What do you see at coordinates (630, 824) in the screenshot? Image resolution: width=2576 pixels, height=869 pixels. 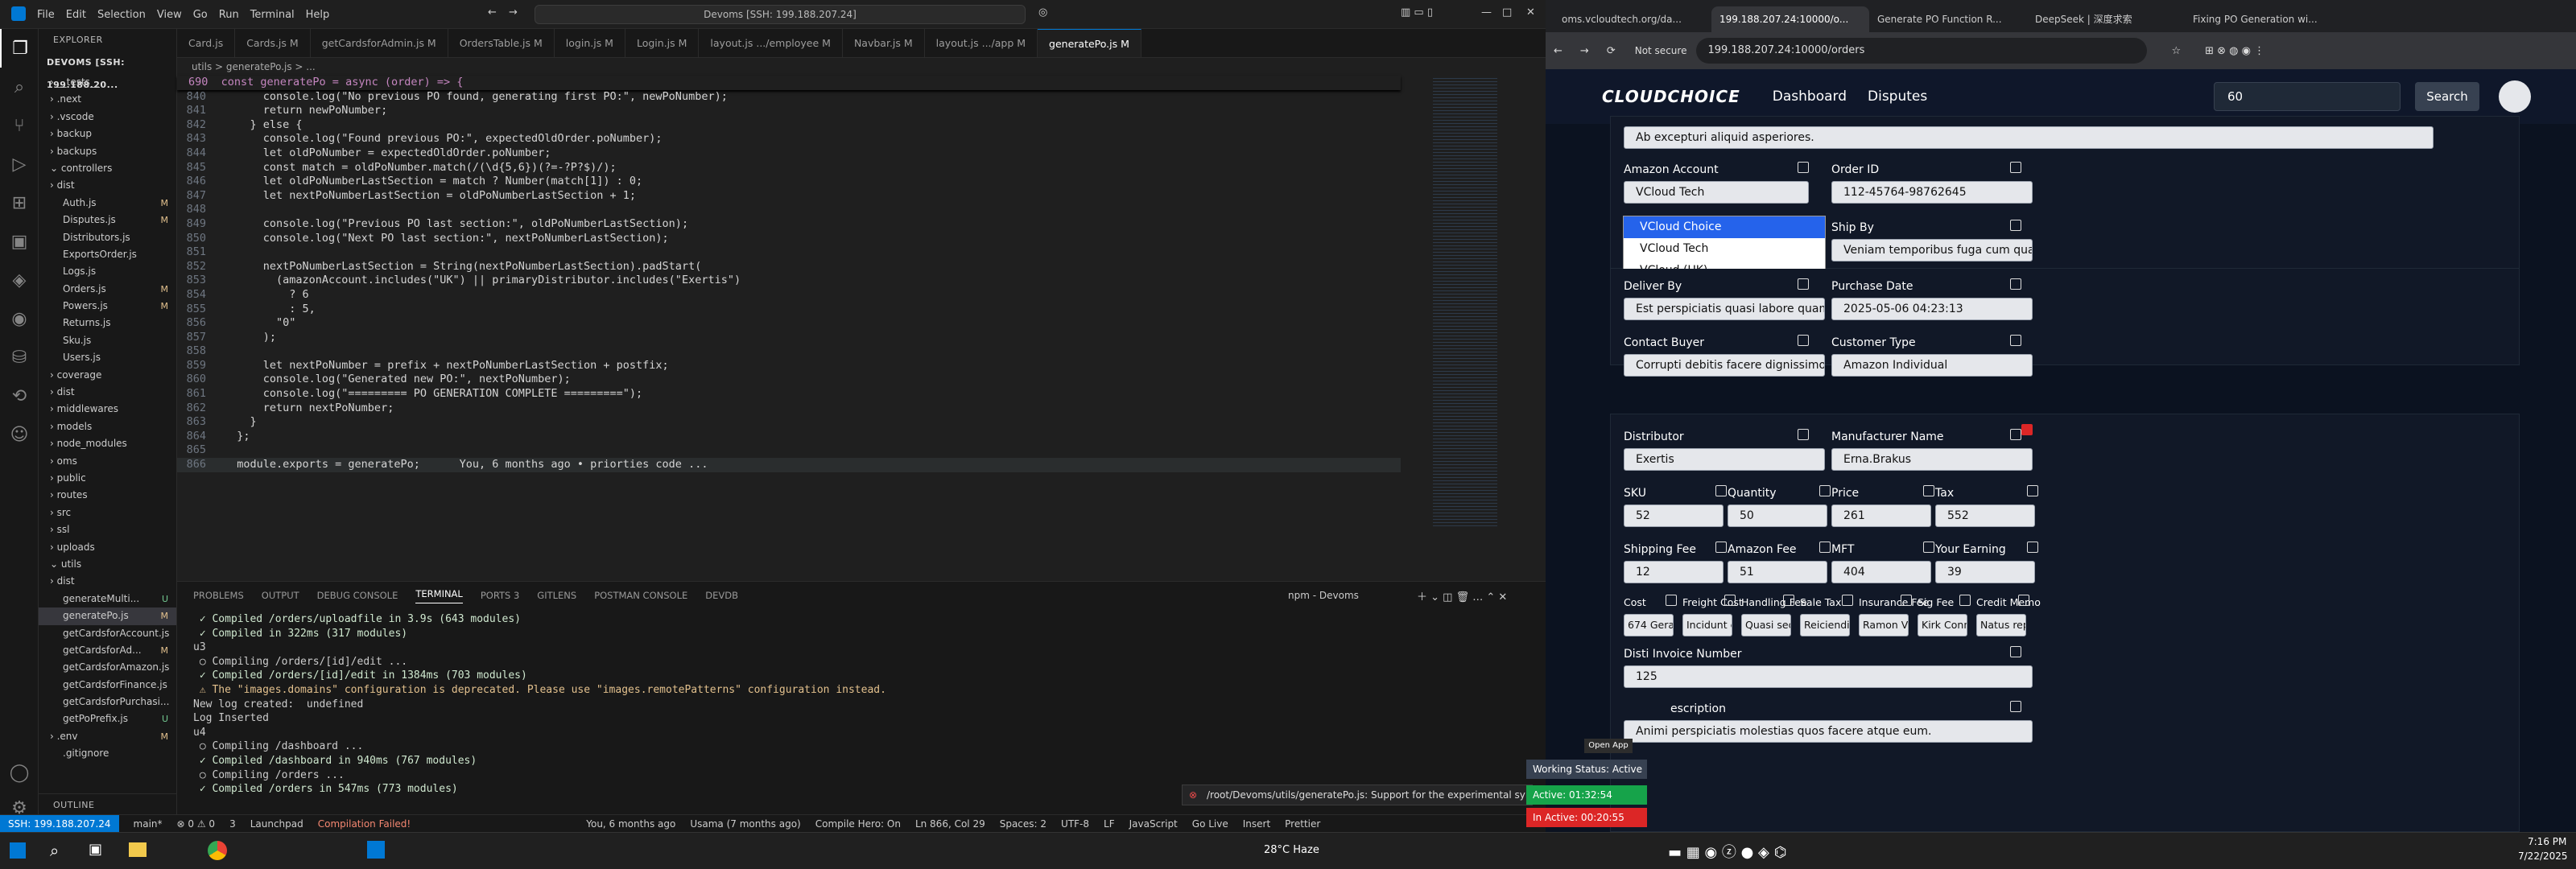 I see `blame-status: You, 6 months ago` at bounding box center [630, 824].